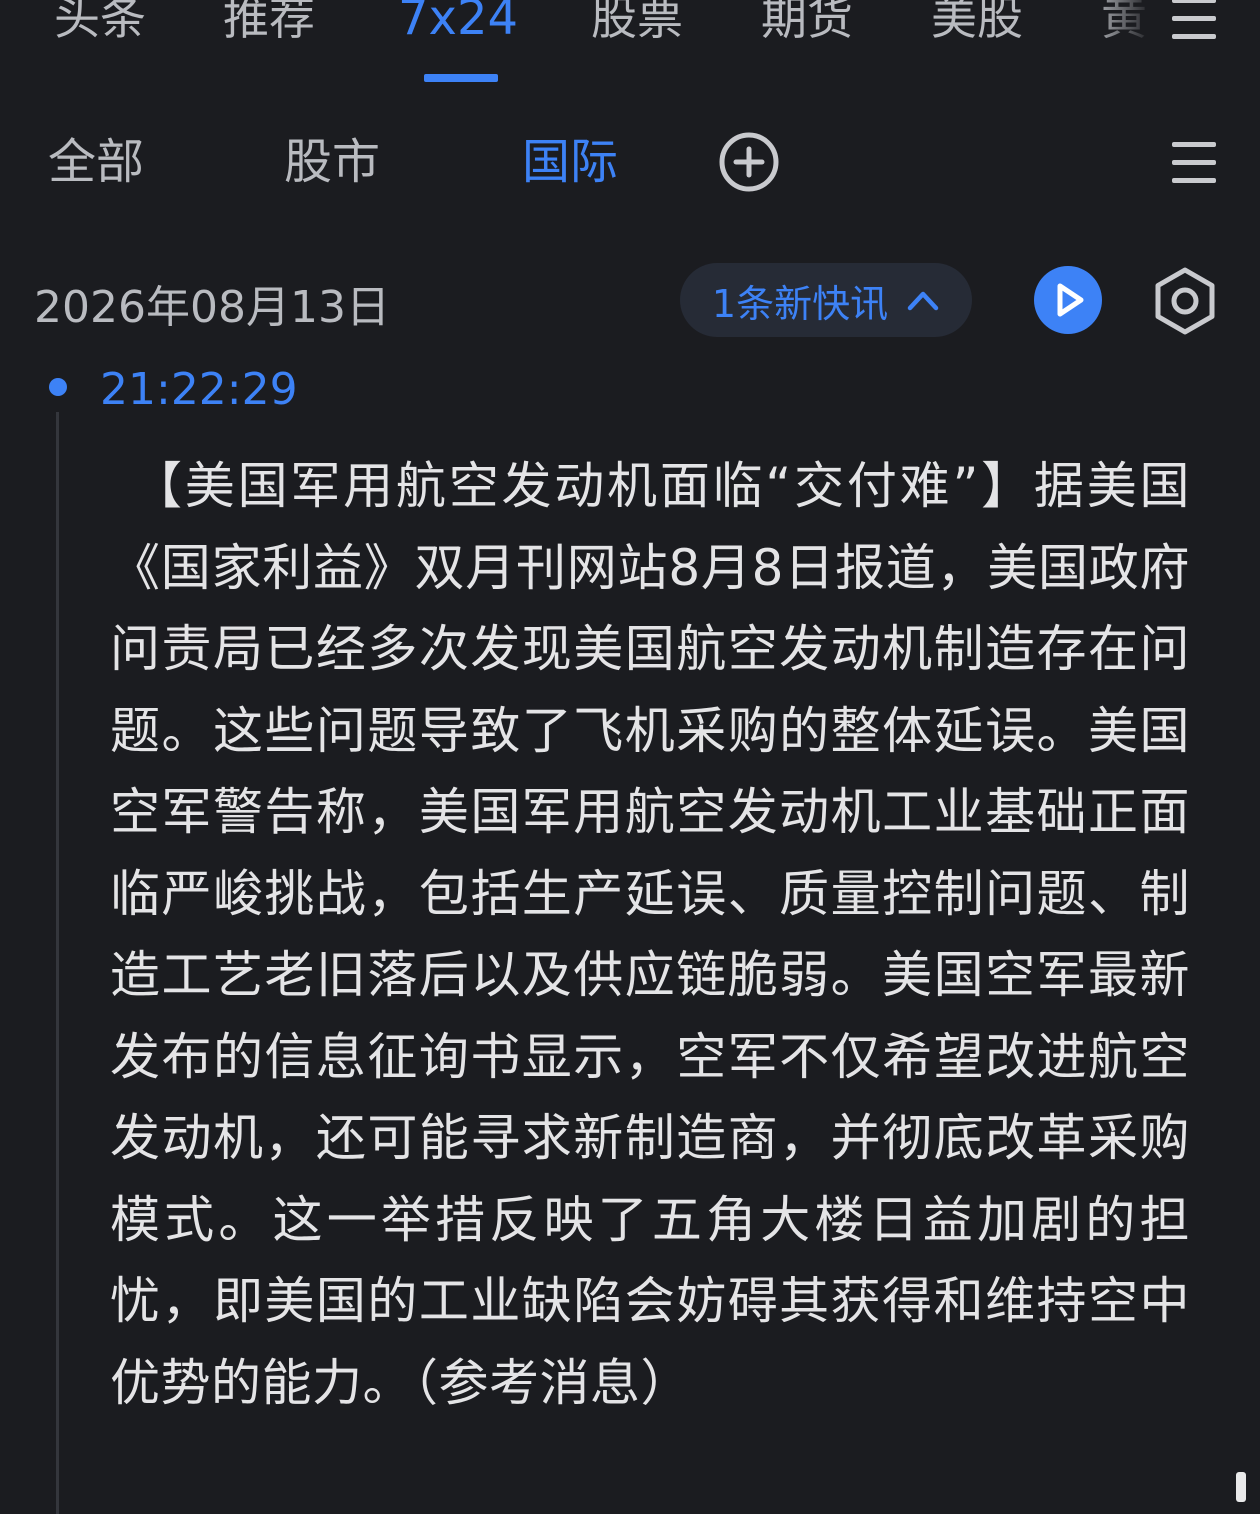  What do you see at coordinates (100, 25) in the screenshot?
I see `top-tab-headlines: 头条` at bounding box center [100, 25].